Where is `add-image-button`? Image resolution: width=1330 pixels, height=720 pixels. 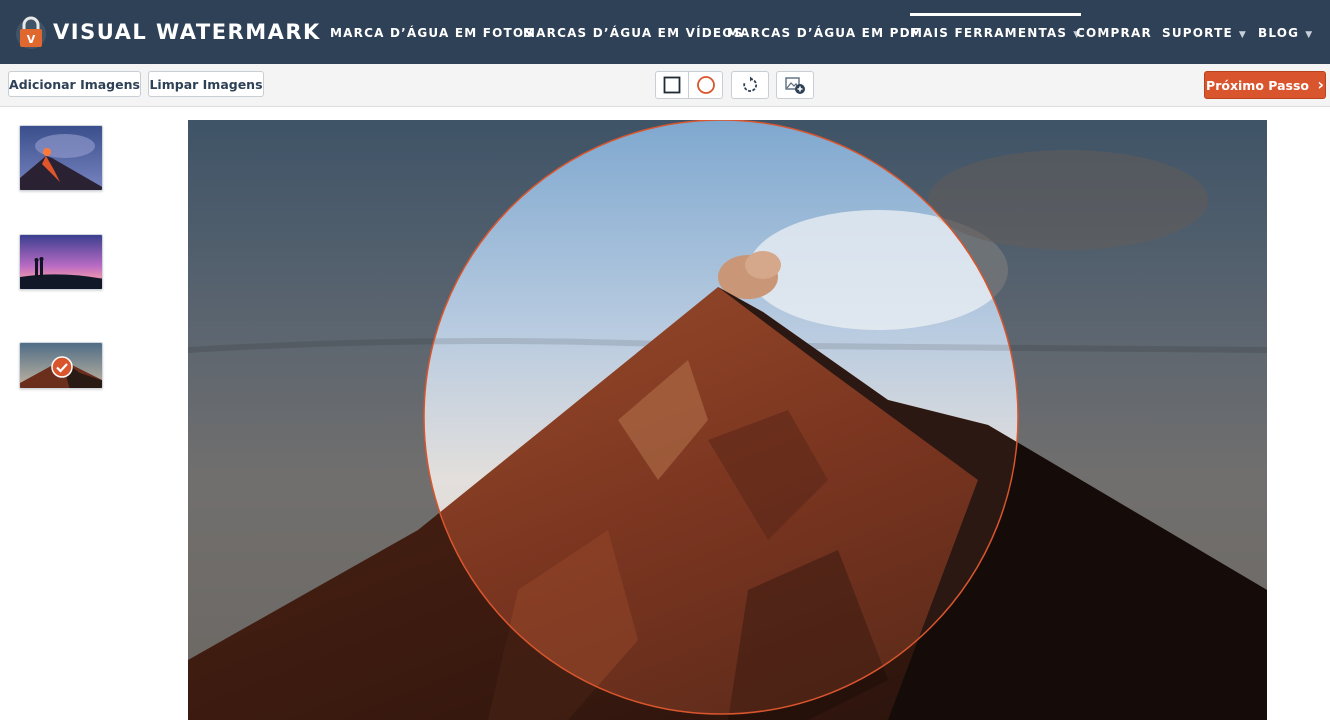 add-image-button is located at coordinates (795, 85).